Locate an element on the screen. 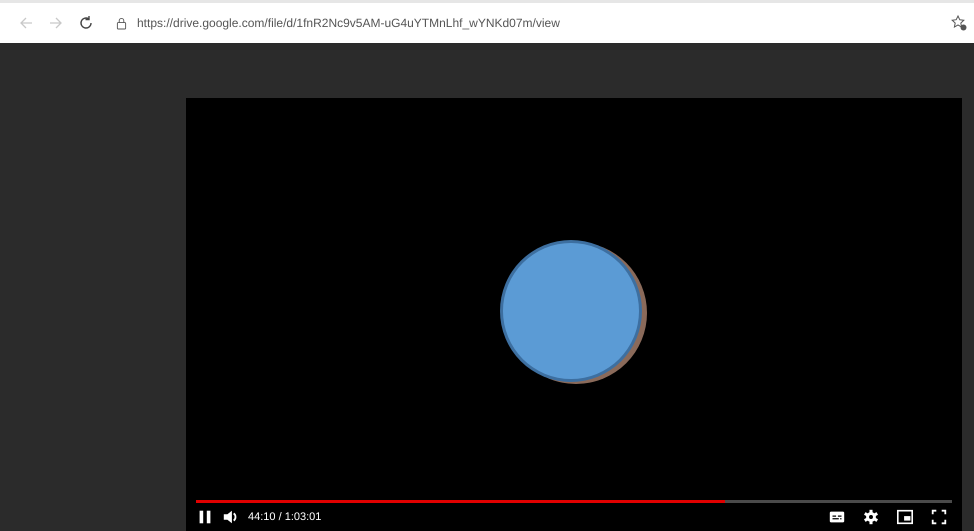 This screenshot has width=974, height=531. settings-icon is located at coordinates (871, 517).